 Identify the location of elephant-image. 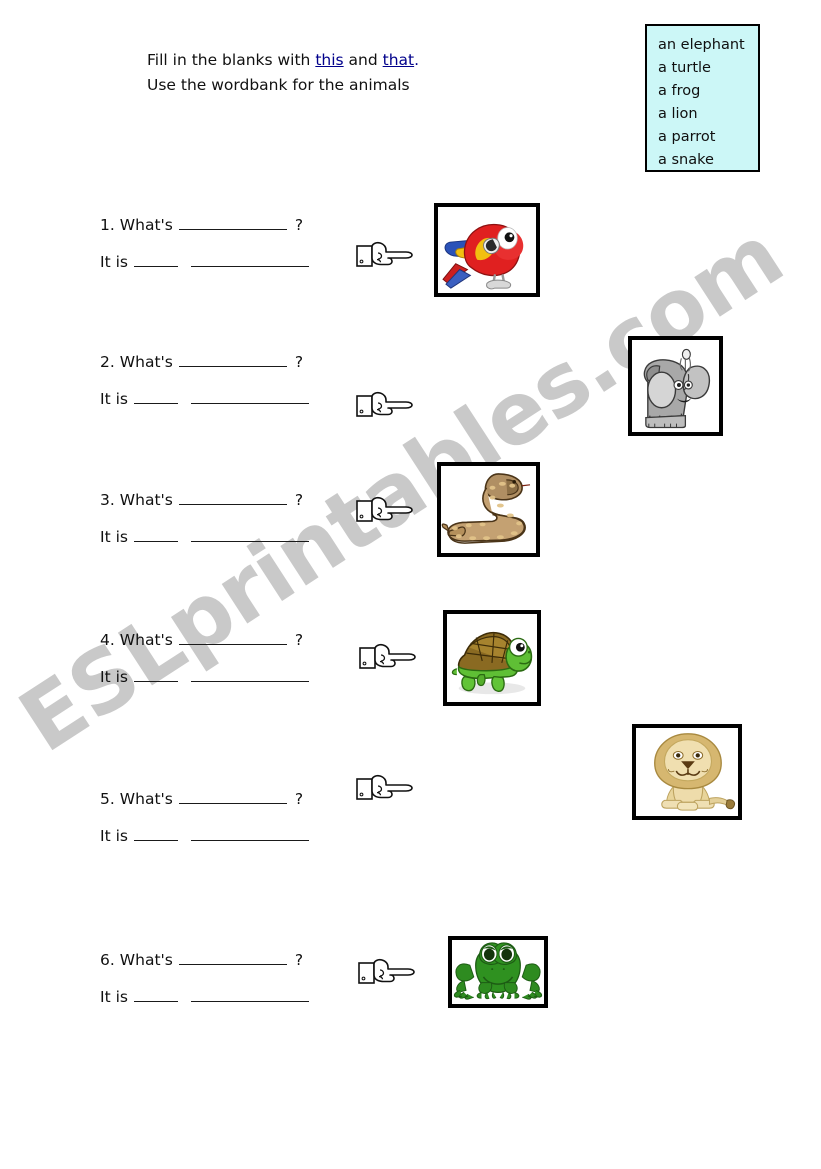
(675, 386).